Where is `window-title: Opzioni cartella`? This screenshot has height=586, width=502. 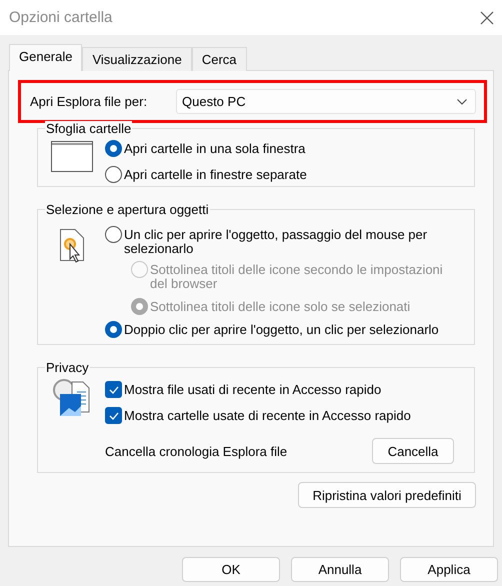 window-title: Opzioni cartella is located at coordinates (60, 17).